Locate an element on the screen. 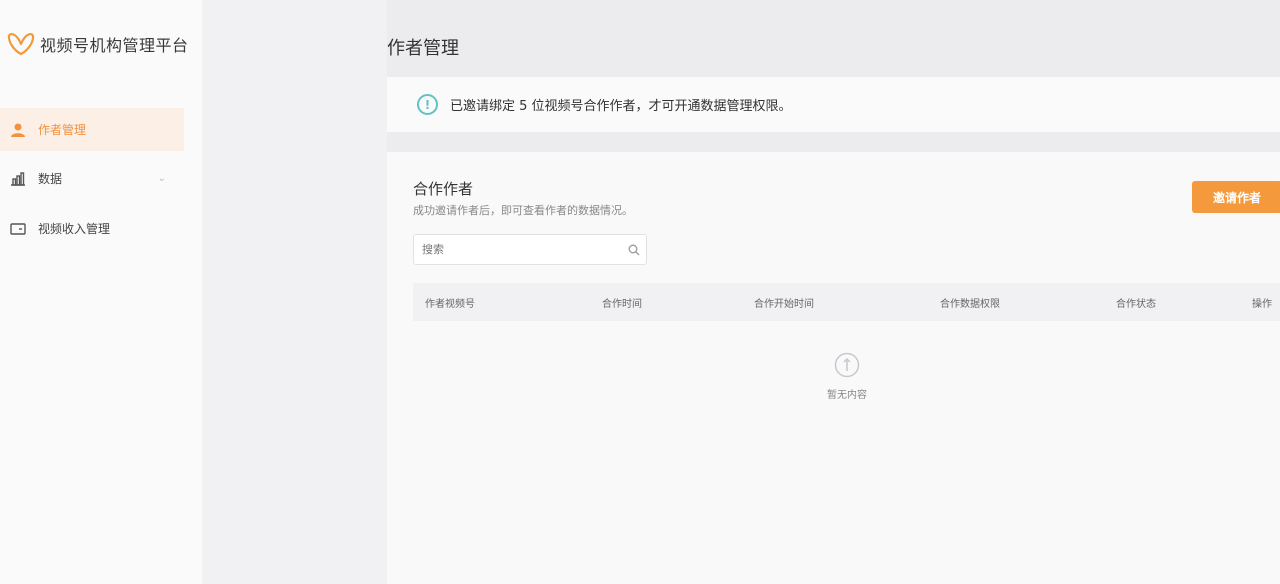 The width and height of the screenshot is (1280, 584). app-logo: 视频号机构管理平台 is located at coordinates (97, 44).